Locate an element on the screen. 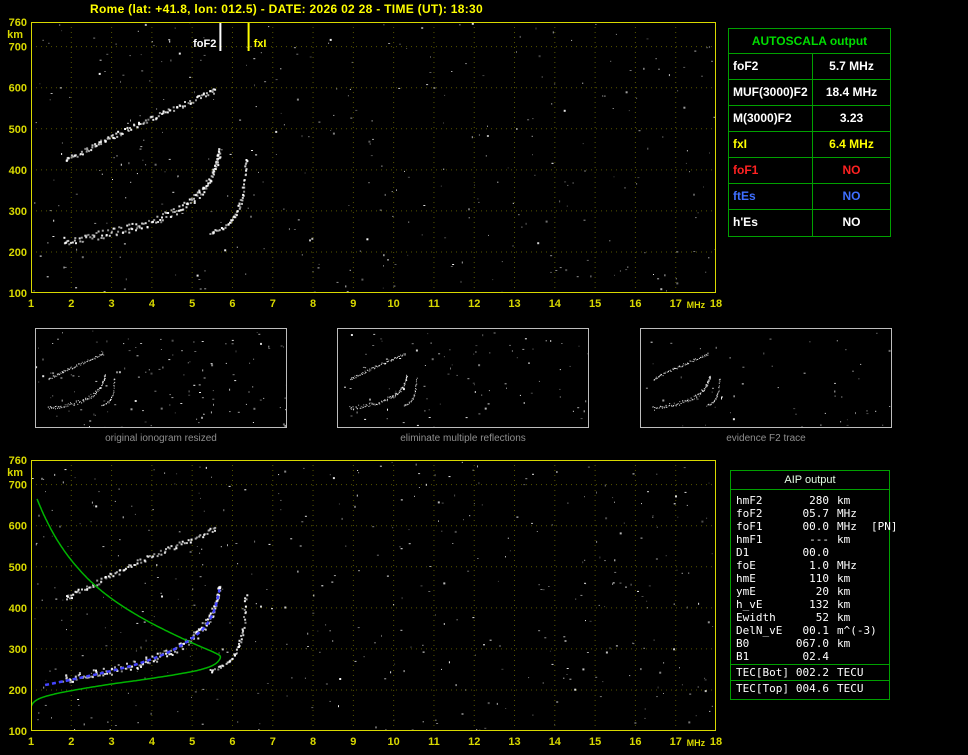 This screenshot has width=968, height=755. aip-value: 004.6 is located at coordinates (812, 688).